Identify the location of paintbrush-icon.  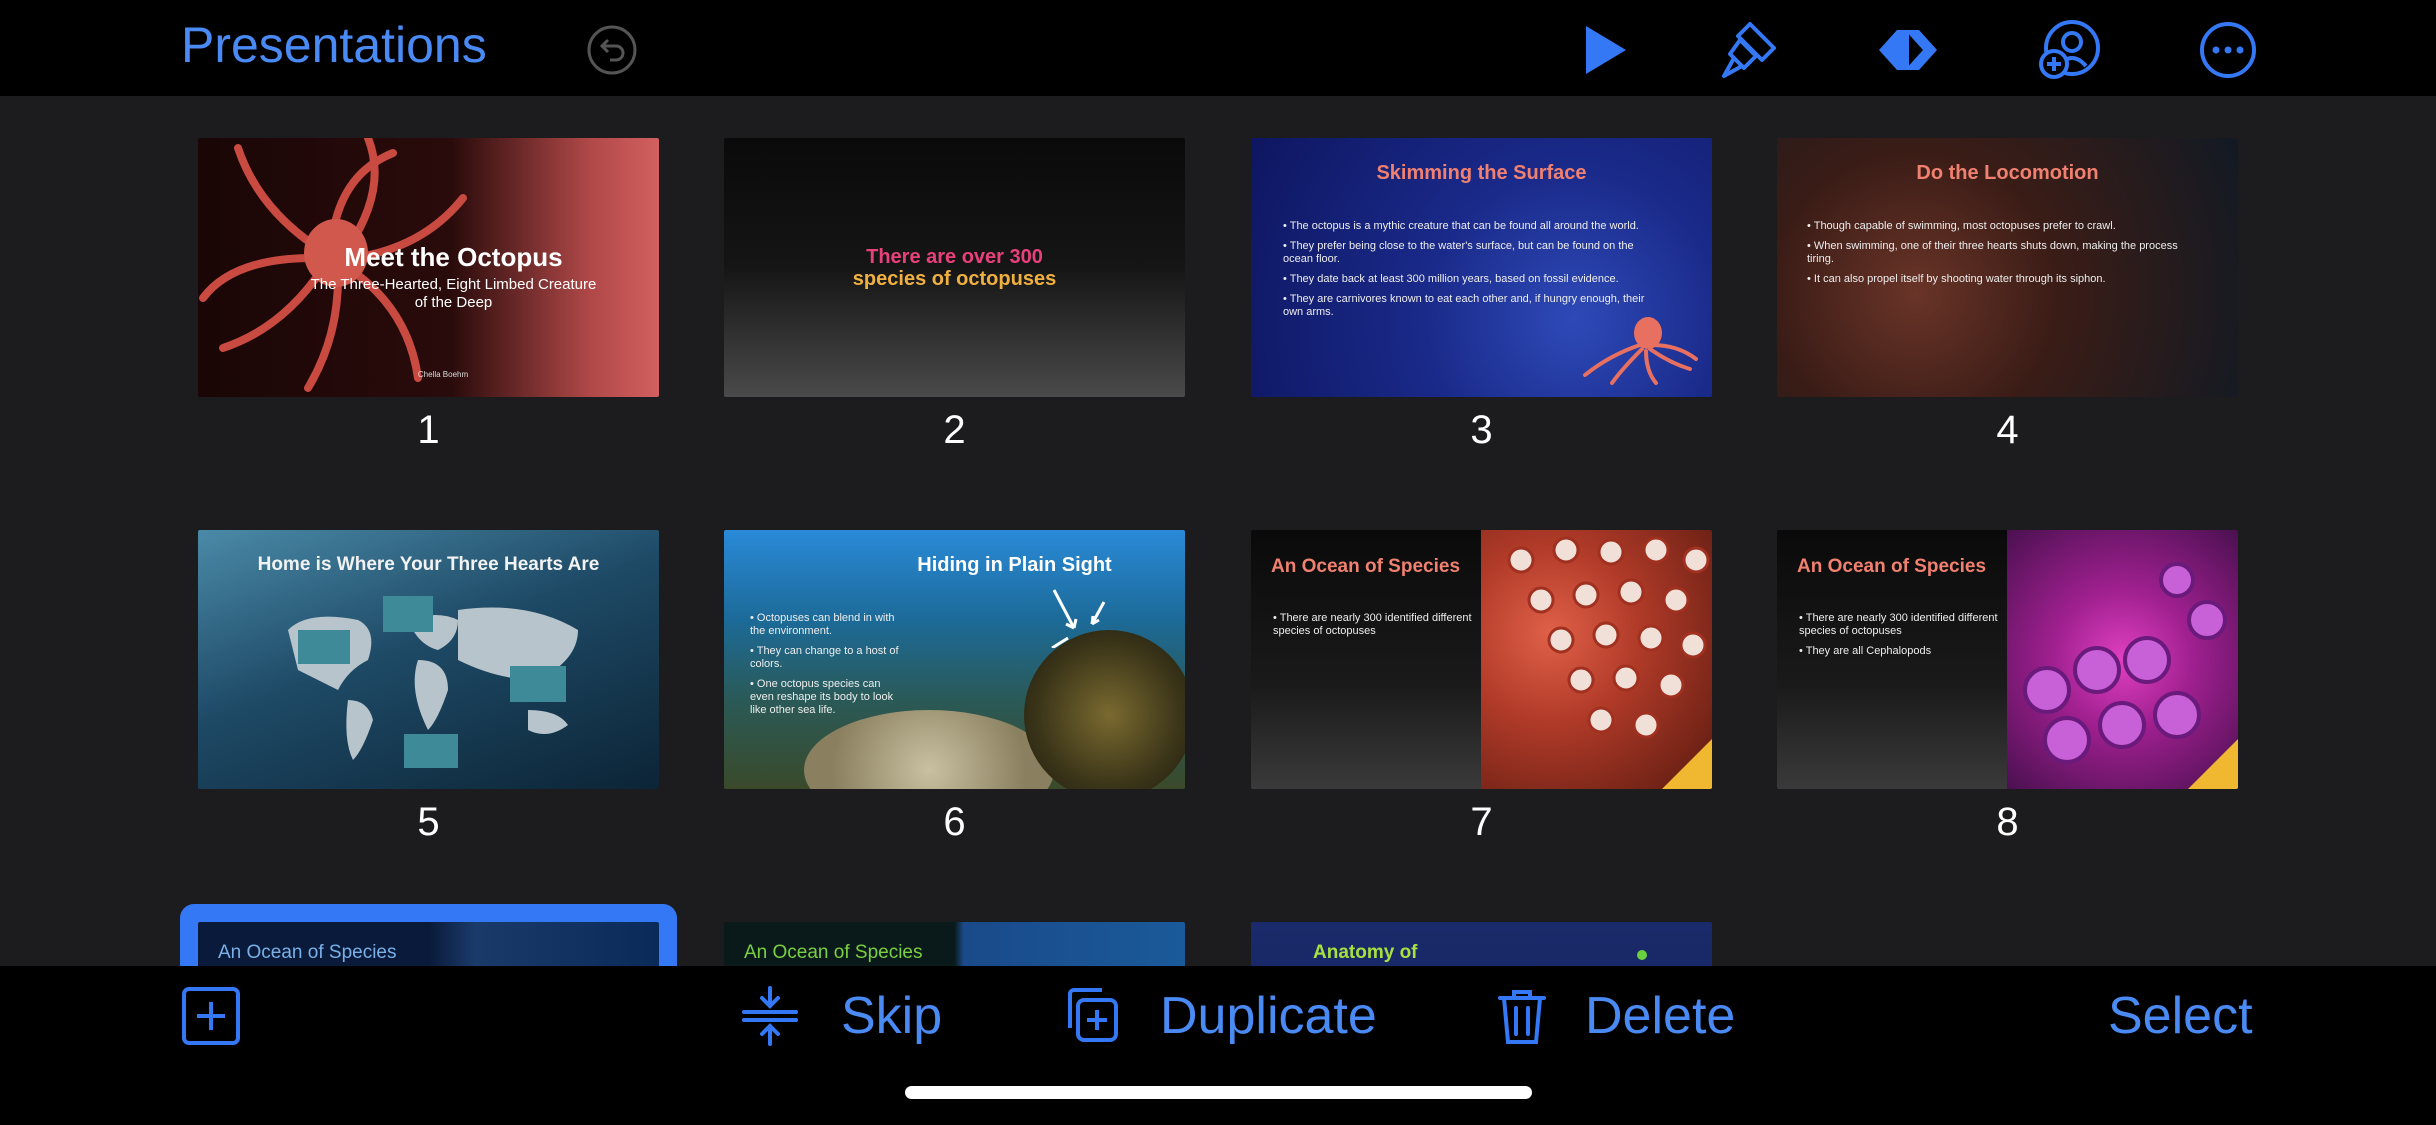
(1748, 50).